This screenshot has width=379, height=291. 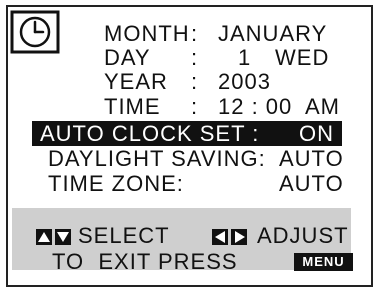 What do you see at coordinates (157, 158) in the screenshot?
I see `daylight-saving-label: DAYLIGHT SAVING:` at bounding box center [157, 158].